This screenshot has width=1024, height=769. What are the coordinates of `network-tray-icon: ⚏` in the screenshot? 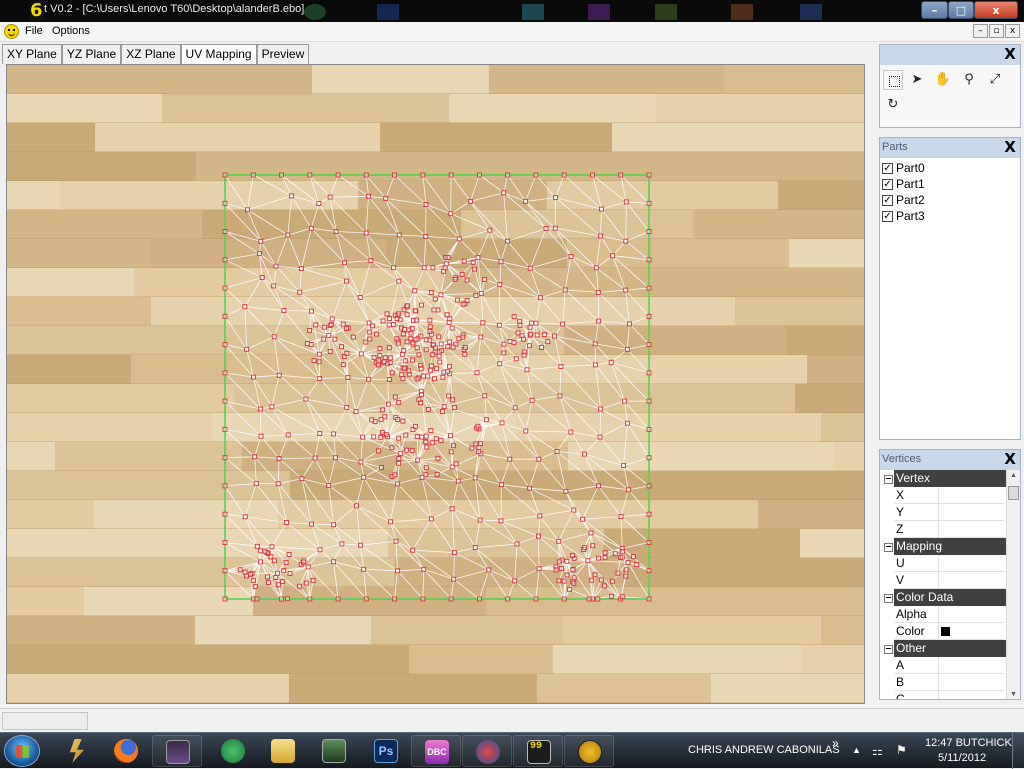 It's located at (877, 751).